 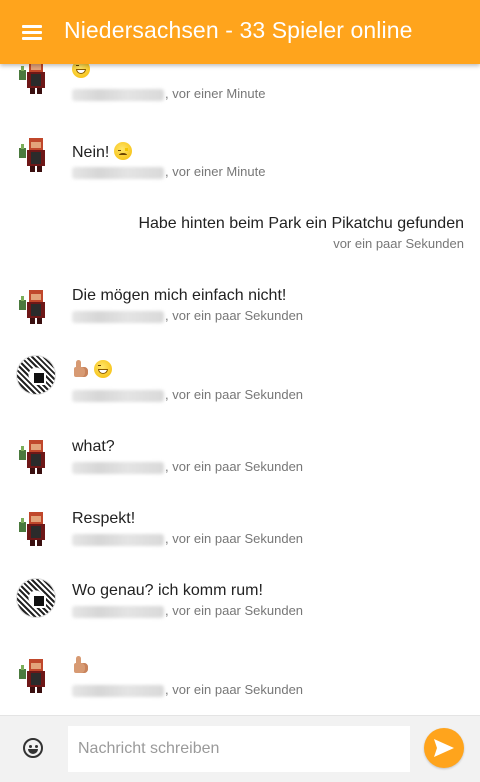 I want to click on disappointed-face-emoji, so click(x=122, y=151).